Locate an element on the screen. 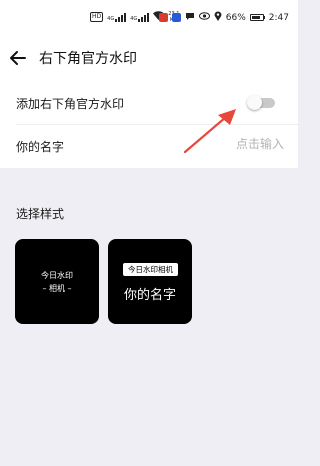  annotation-arrow-icon is located at coordinates (209, 131).